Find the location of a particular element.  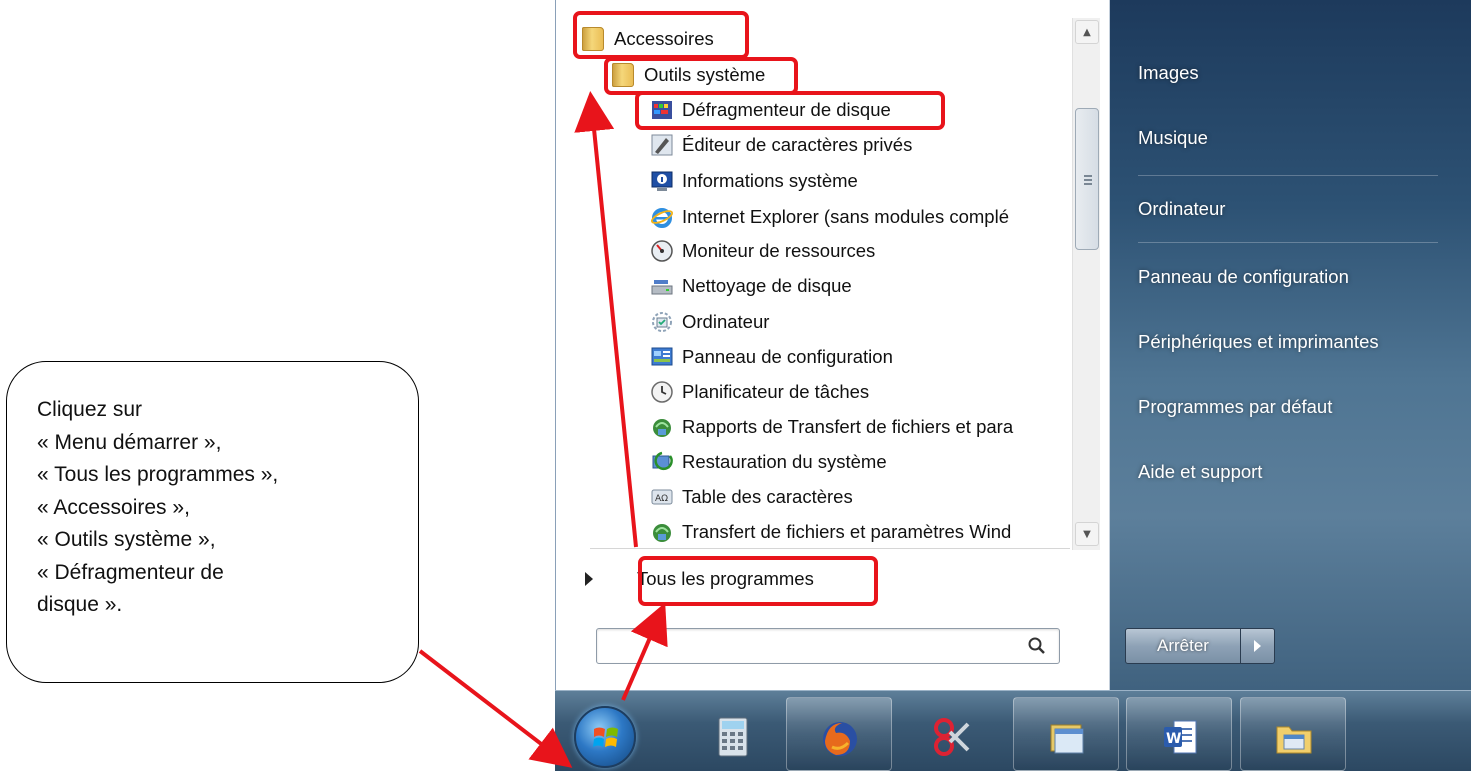

taskbar-calculator is located at coordinates (733, 734).